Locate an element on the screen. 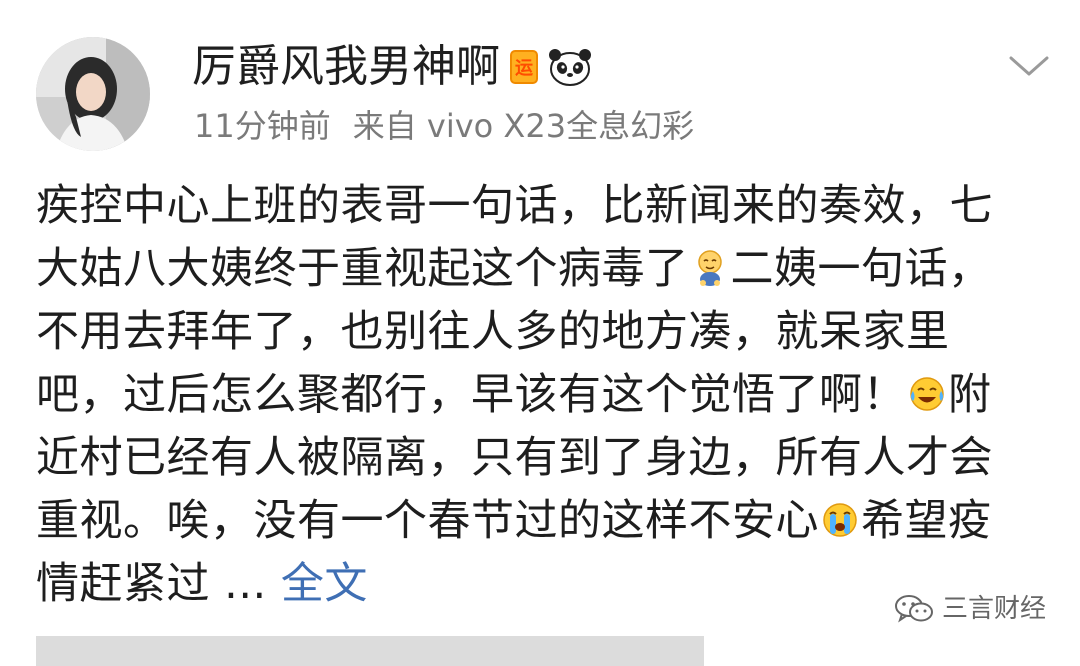  avatar is located at coordinates (93, 94).